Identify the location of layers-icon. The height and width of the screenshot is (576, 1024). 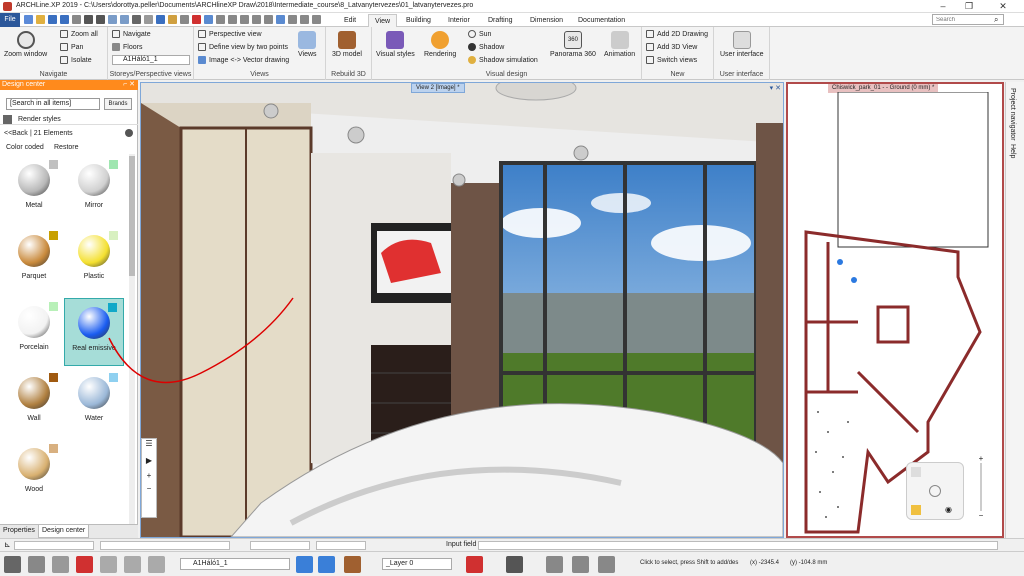
(256, 19).